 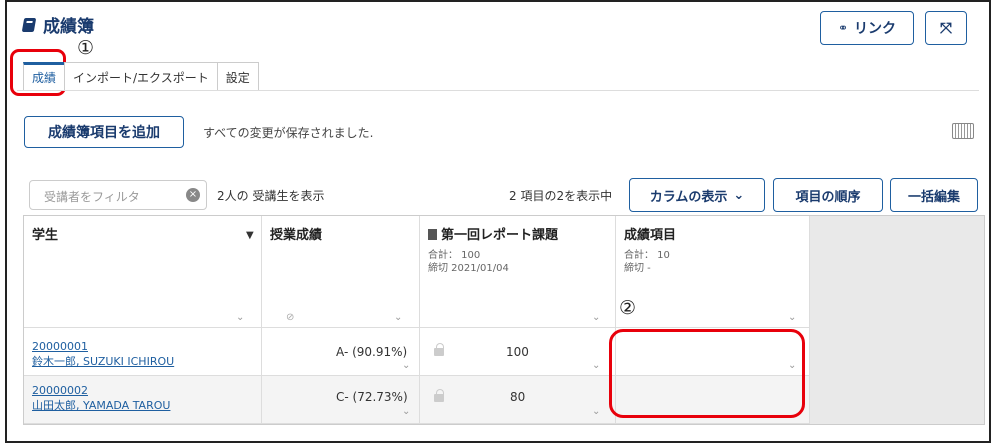 What do you see at coordinates (288, 133) in the screenshot?
I see `save-status: すべての変更が保存されました.` at bounding box center [288, 133].